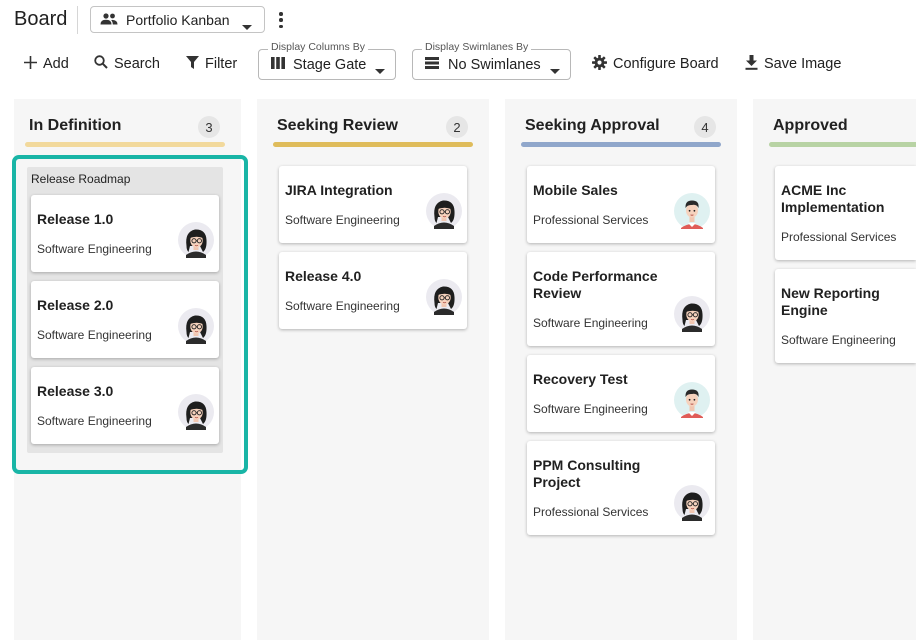 This screenshot has height=640, width=916. I want to click on save-image-label: Save Image, so click(803, 64).